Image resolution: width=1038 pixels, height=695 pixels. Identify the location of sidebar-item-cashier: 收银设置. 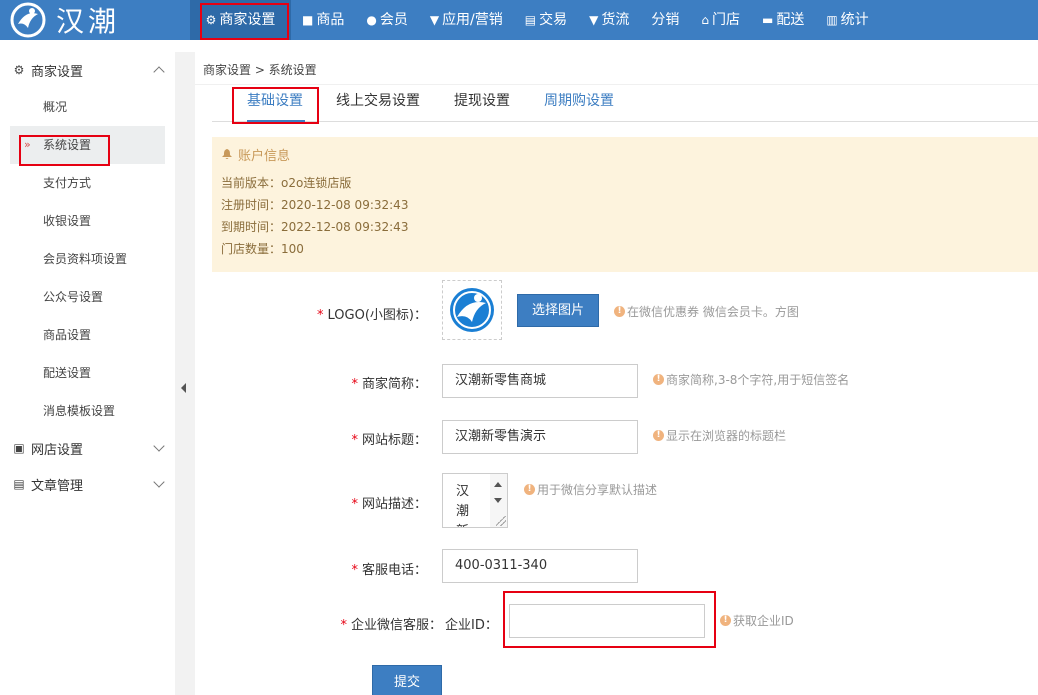
(87, 221).